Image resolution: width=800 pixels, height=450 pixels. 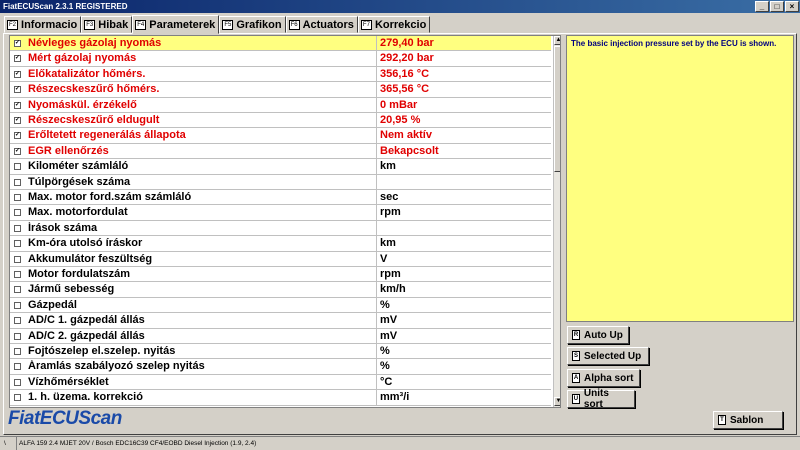 I want to click on table-row: 1. h. üzema. korrekció mm³/i, so click(x=280, y=398).